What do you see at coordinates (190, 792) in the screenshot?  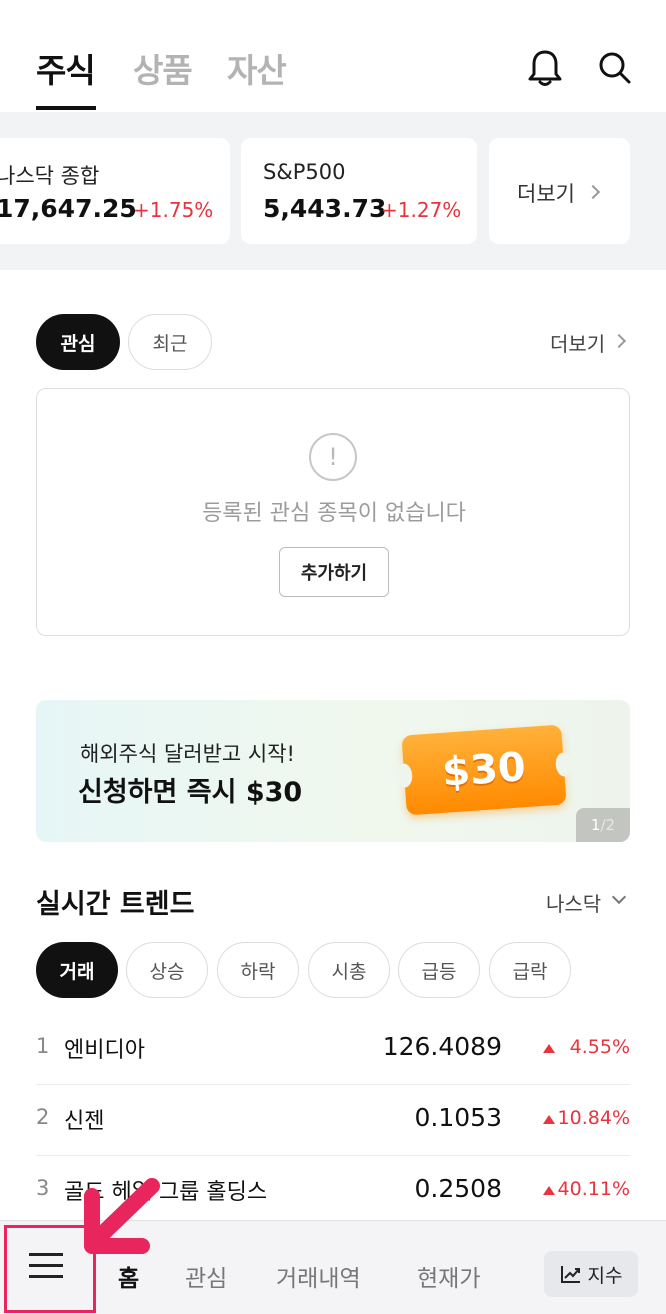 I see `banner-title: 신청하면 즉시 $30` at bounding box center [190, 792].